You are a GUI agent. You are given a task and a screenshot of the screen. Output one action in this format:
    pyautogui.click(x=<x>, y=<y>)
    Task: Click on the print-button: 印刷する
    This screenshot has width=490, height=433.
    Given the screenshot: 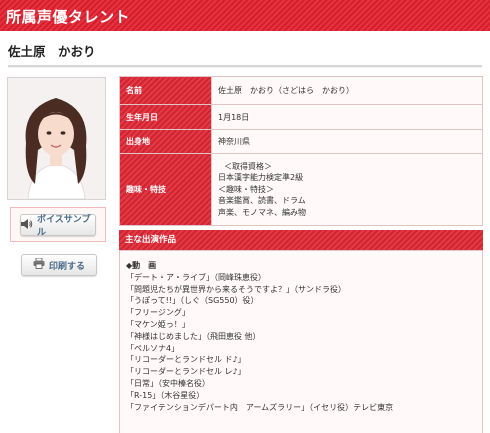 What is the action you would take?
    pyautogui.click(x=59, y=265)
    